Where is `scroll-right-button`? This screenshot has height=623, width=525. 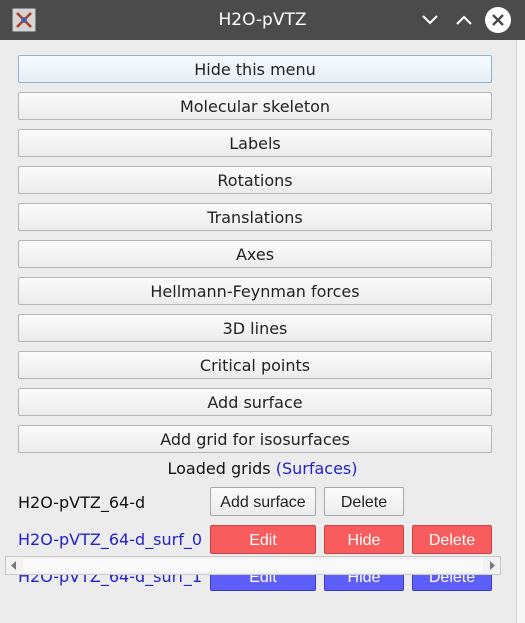 scroll-right-button is located at coordinates (492, 565).